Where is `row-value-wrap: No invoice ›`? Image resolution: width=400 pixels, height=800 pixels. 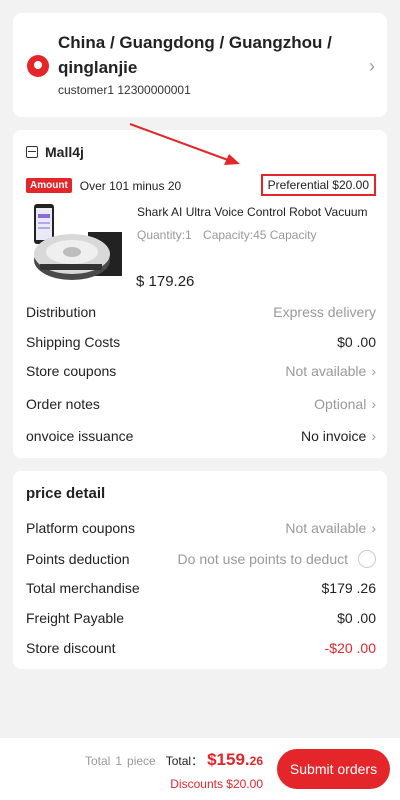 row-value-wrap: No invoice › is located at coordinates (338, 436).